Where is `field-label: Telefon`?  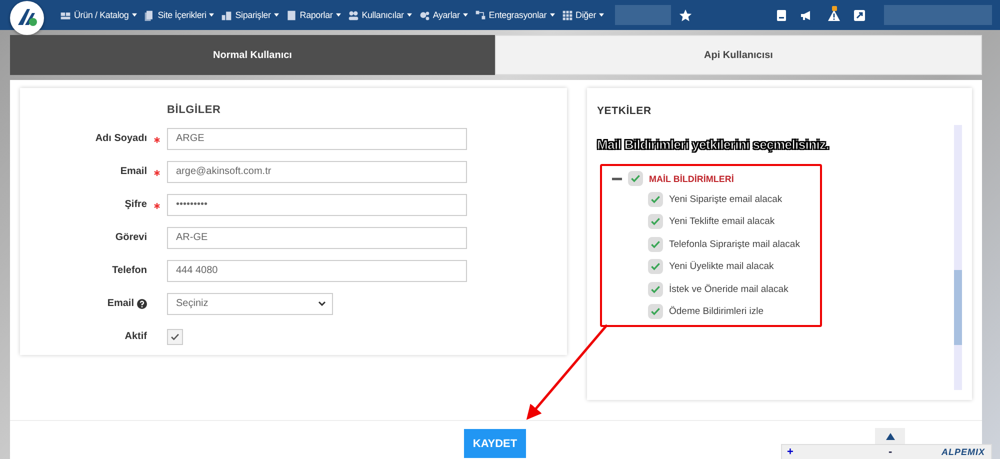 field-label: Telefon is located at coordinates (129, 270).